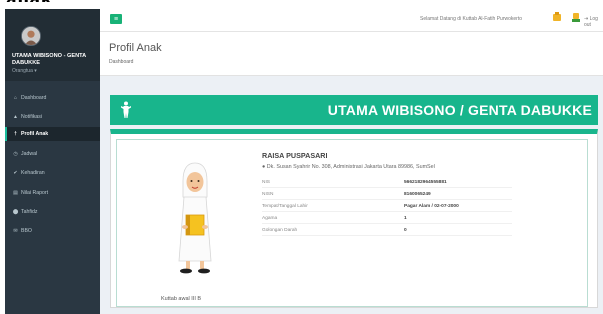 This screenshot has width=603, height=314. I want to click on dashboard-icon: ⌂, so click(15, 98).